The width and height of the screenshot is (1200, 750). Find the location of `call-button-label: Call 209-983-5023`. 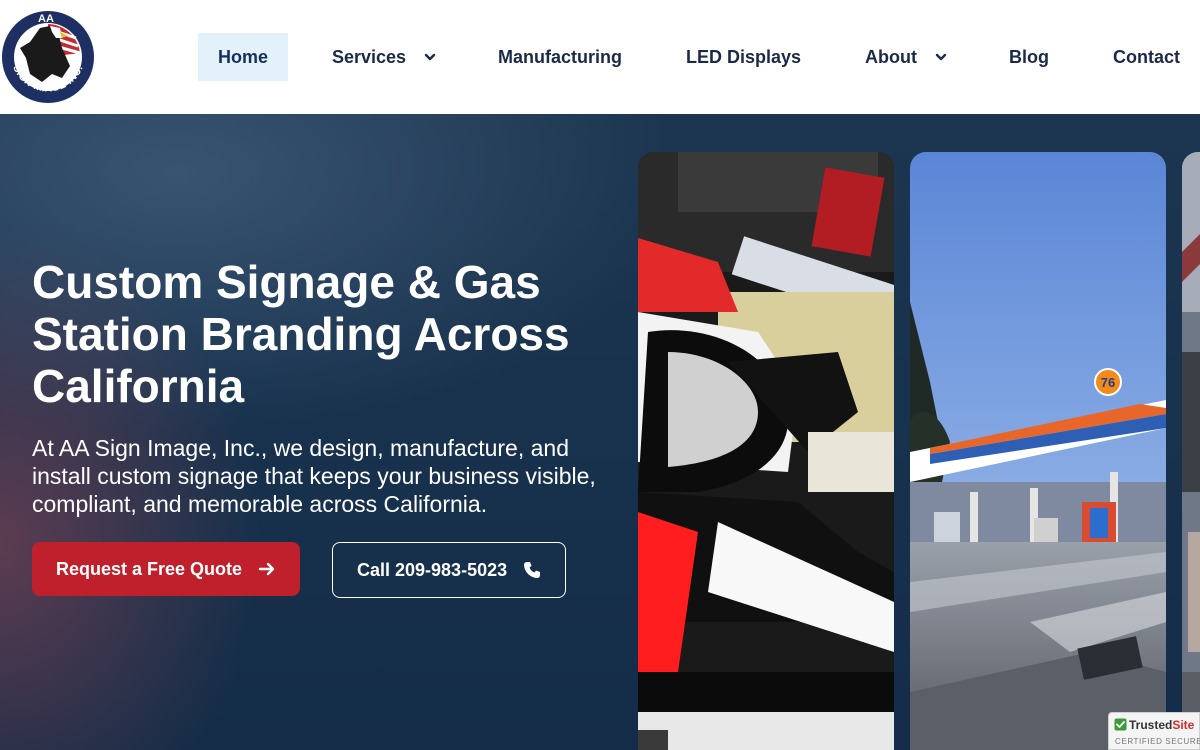

call-button-label: Call 209-983-5023 is located at coordinates (432, 570).